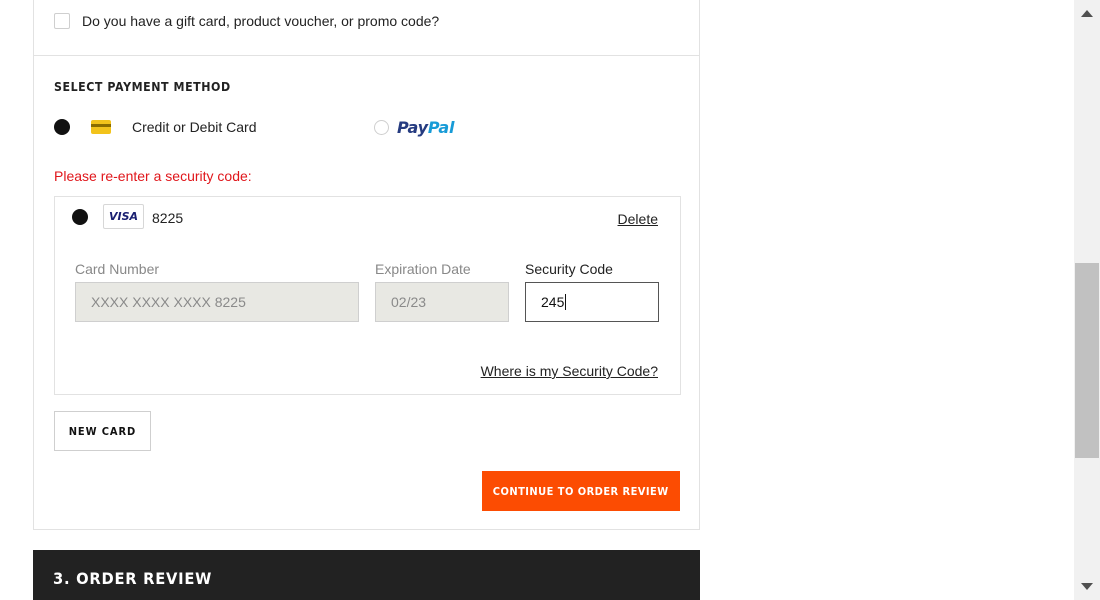 Image resolution: width=1100 pixels, height=600 pixels. I want to click on scroll-down-arrow-icon, so click(1087, 586).